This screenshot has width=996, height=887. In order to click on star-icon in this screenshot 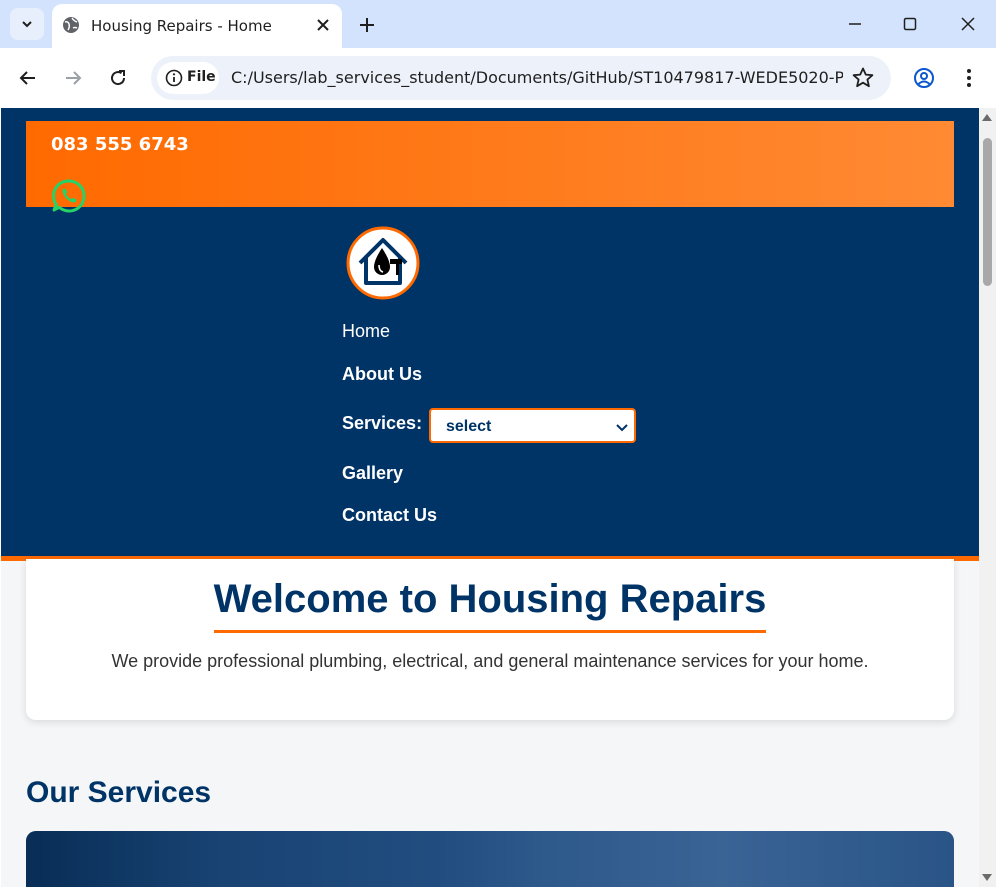, I will do `click(863, 78)`.